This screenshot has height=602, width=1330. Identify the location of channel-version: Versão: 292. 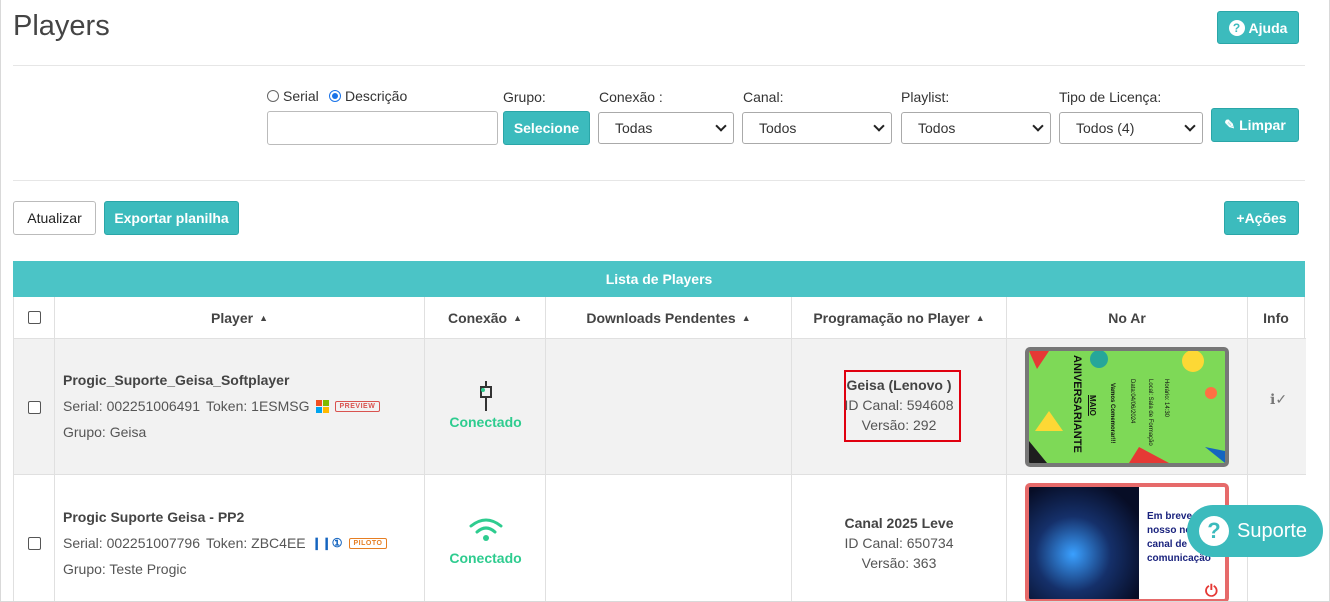
(899, 425).